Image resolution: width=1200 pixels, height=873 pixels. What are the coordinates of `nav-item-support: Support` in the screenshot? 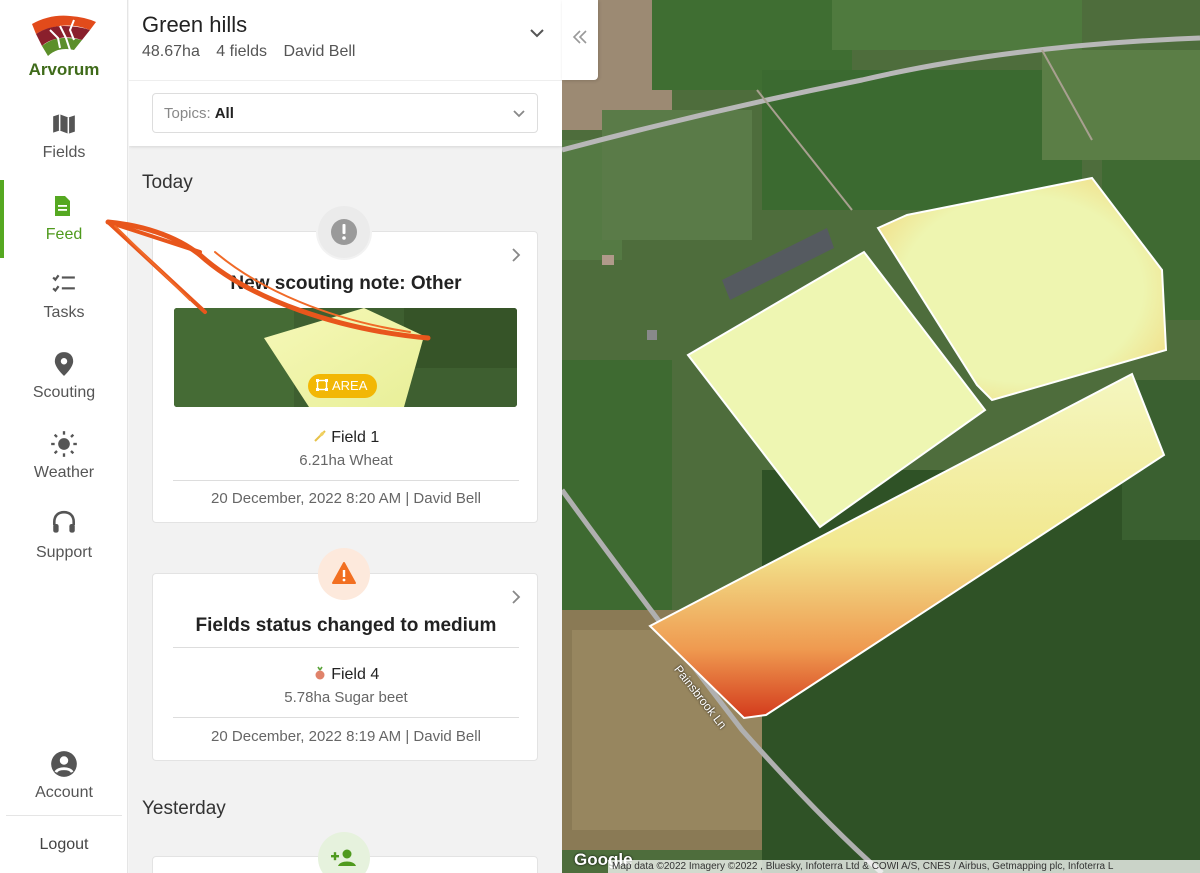 It's located at (64, 549).